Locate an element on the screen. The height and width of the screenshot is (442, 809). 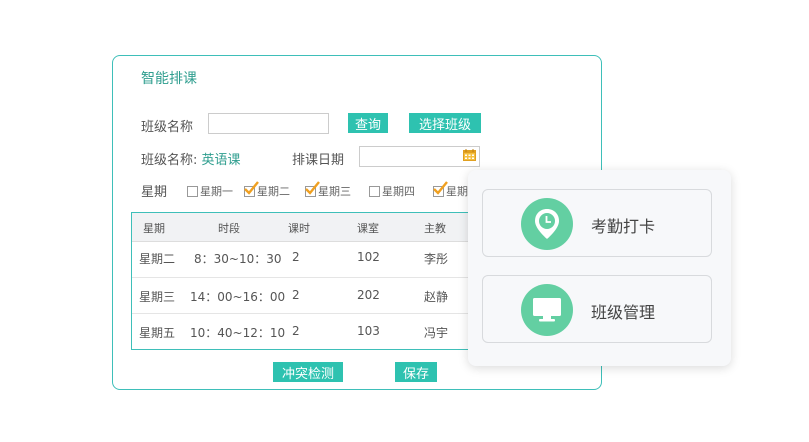
schedule-date-label: 排课日期 is located at coordinates (318, 160).